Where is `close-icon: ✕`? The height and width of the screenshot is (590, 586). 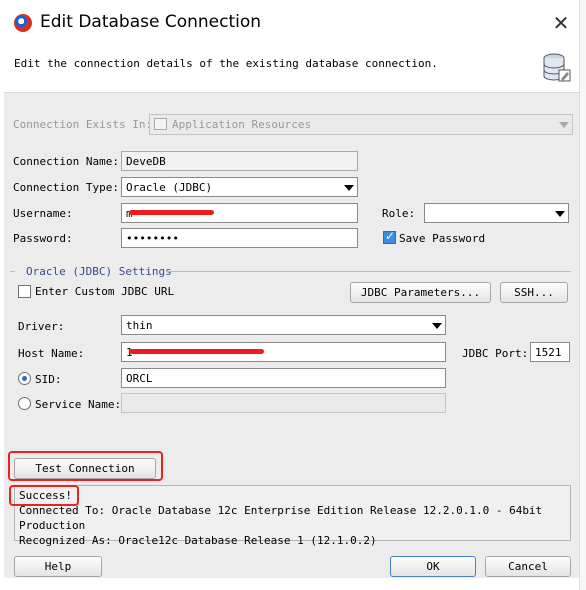
close-icon: ✕ is located at coordinates (561, 23).